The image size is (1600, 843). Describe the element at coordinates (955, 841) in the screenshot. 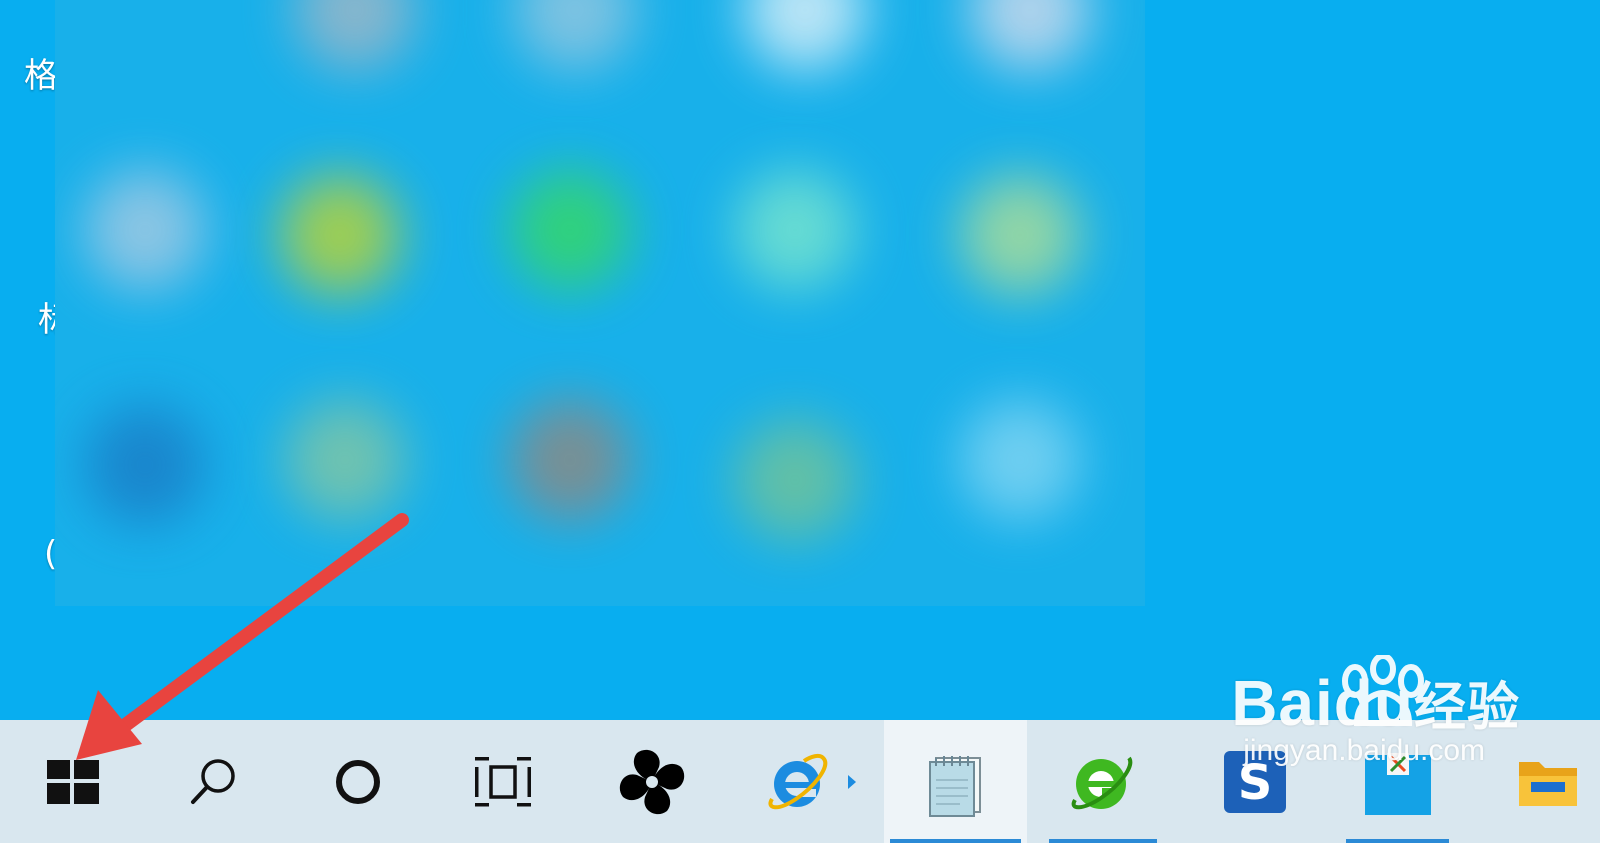

I see `active-indicator` at that location.